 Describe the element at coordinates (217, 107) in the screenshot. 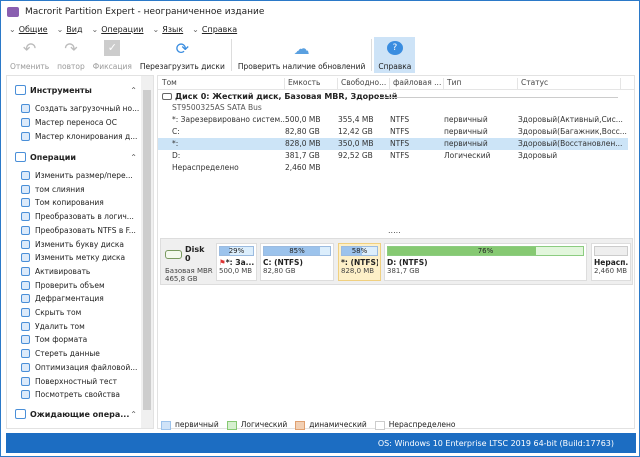

I see `disk-bus: ST9500325AS SATA Bus` at that location.